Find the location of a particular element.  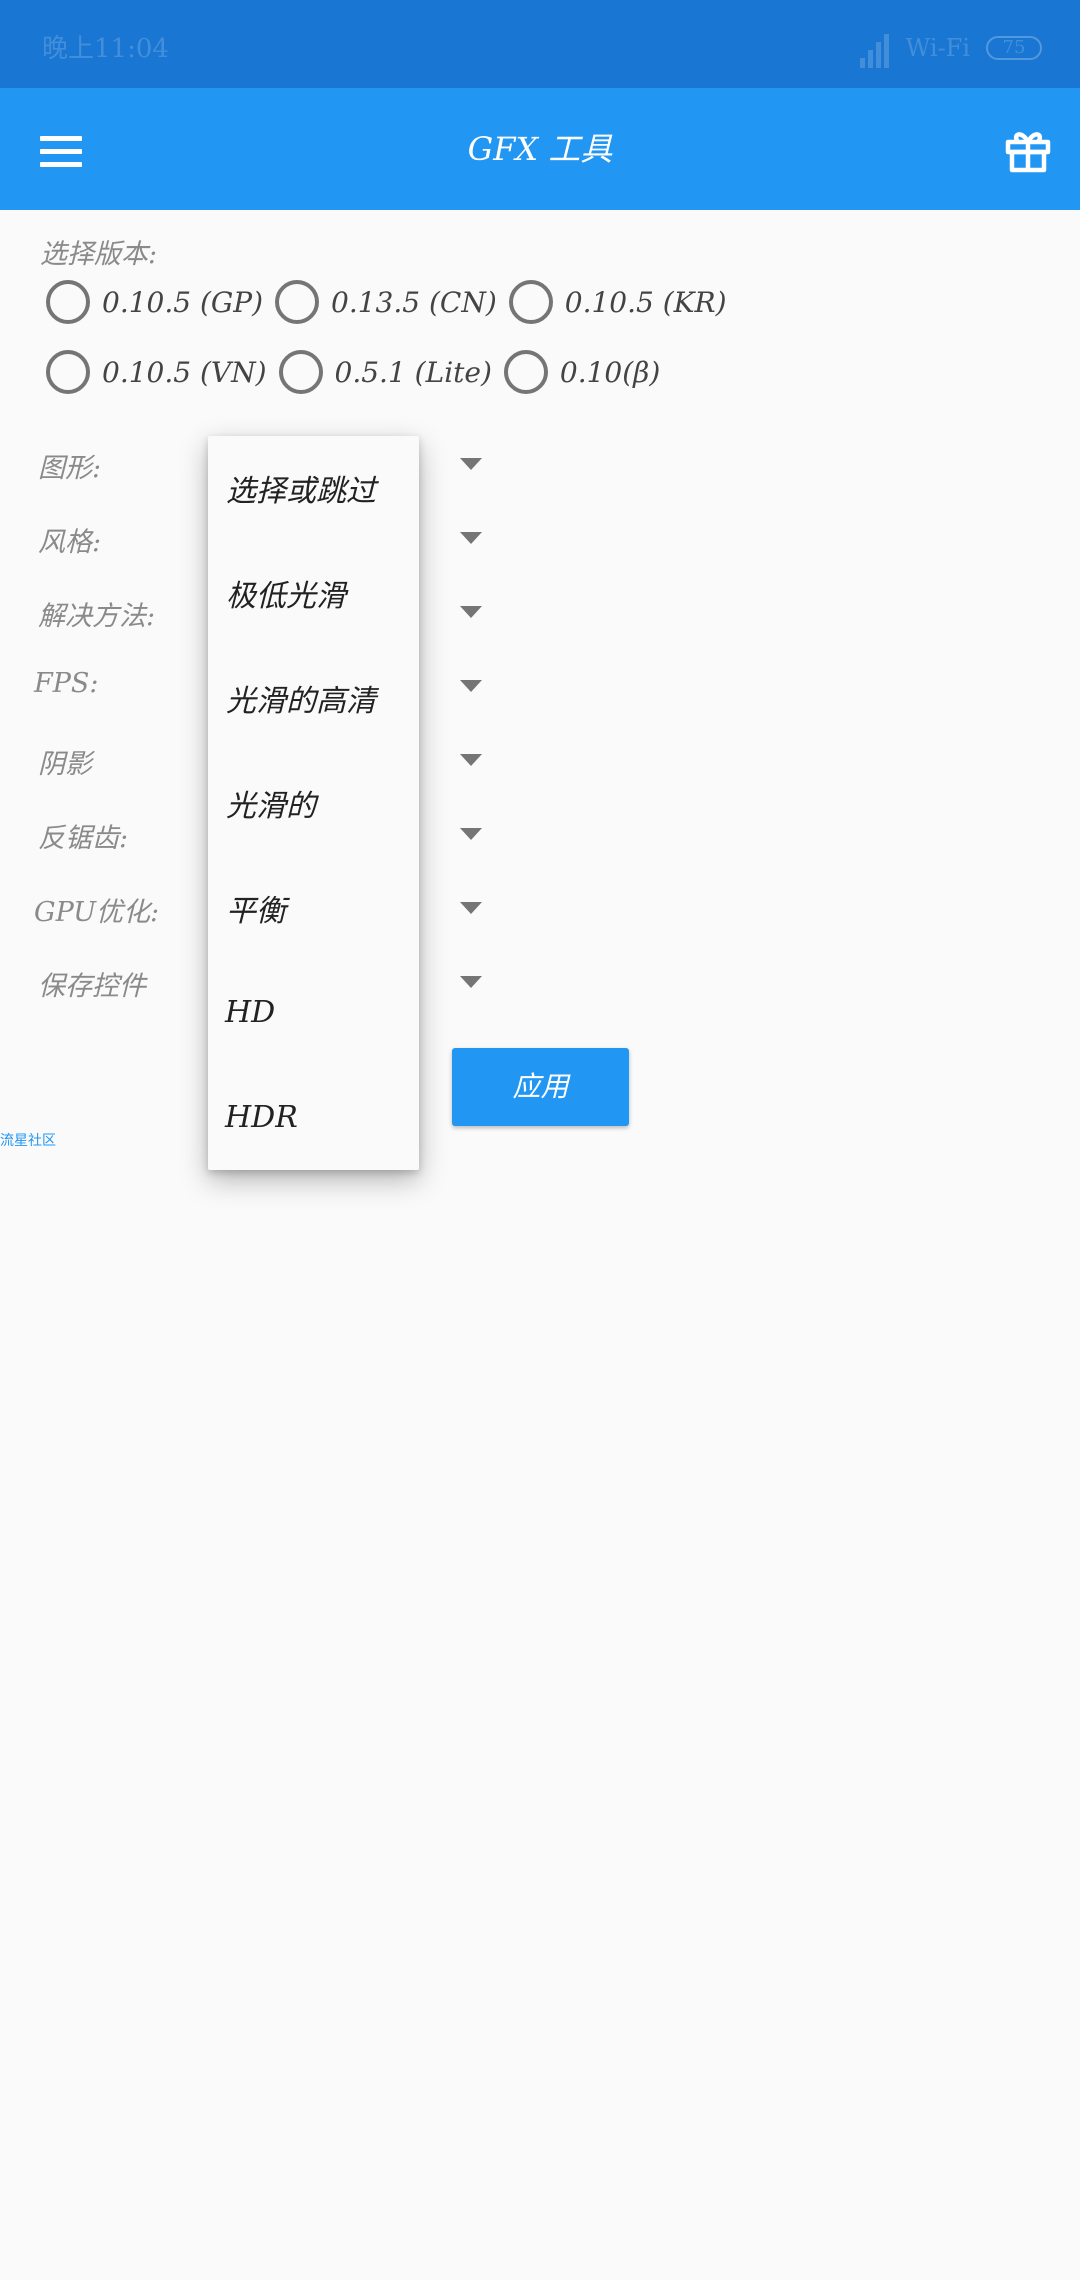

dropdown-item-hdr: HDR is located at coordinates (313, 1117).